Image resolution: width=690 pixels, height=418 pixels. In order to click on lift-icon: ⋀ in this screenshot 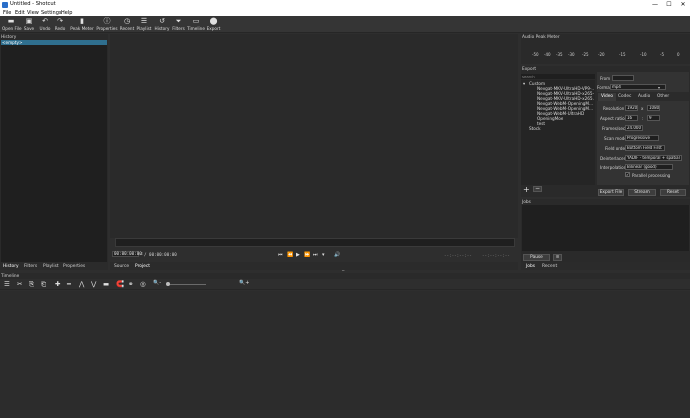, I will do `click(81, 284)`.